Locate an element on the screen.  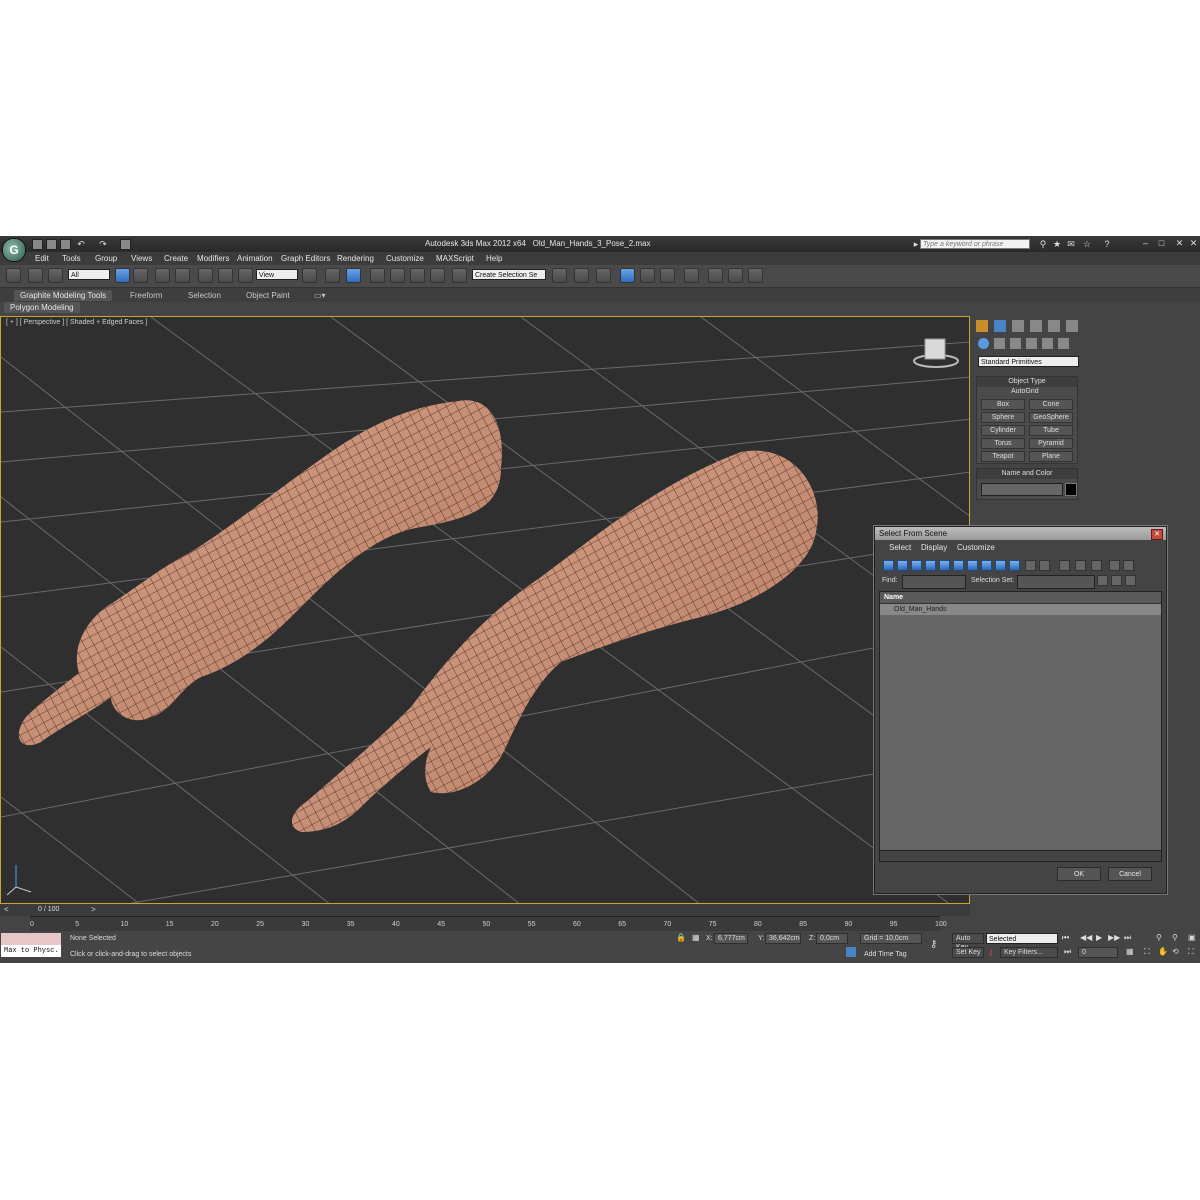
cone-button: Cone is located at coordinates (1051, 404).